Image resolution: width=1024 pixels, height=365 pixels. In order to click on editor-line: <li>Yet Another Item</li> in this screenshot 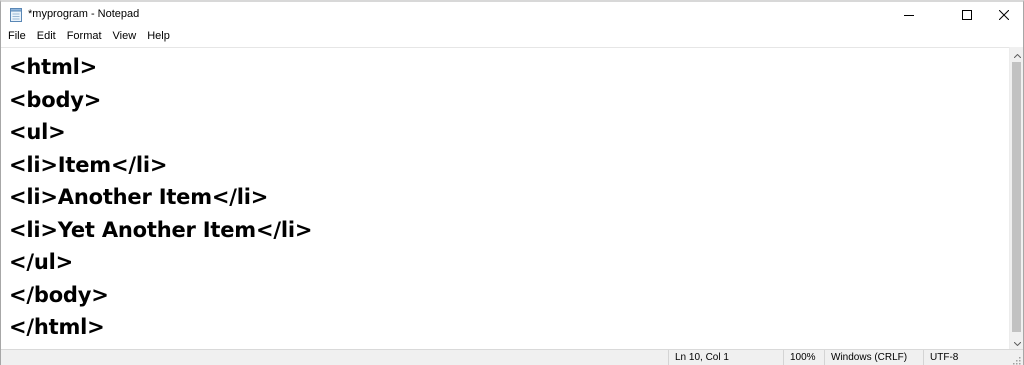, I will do `click(161, 229)`.